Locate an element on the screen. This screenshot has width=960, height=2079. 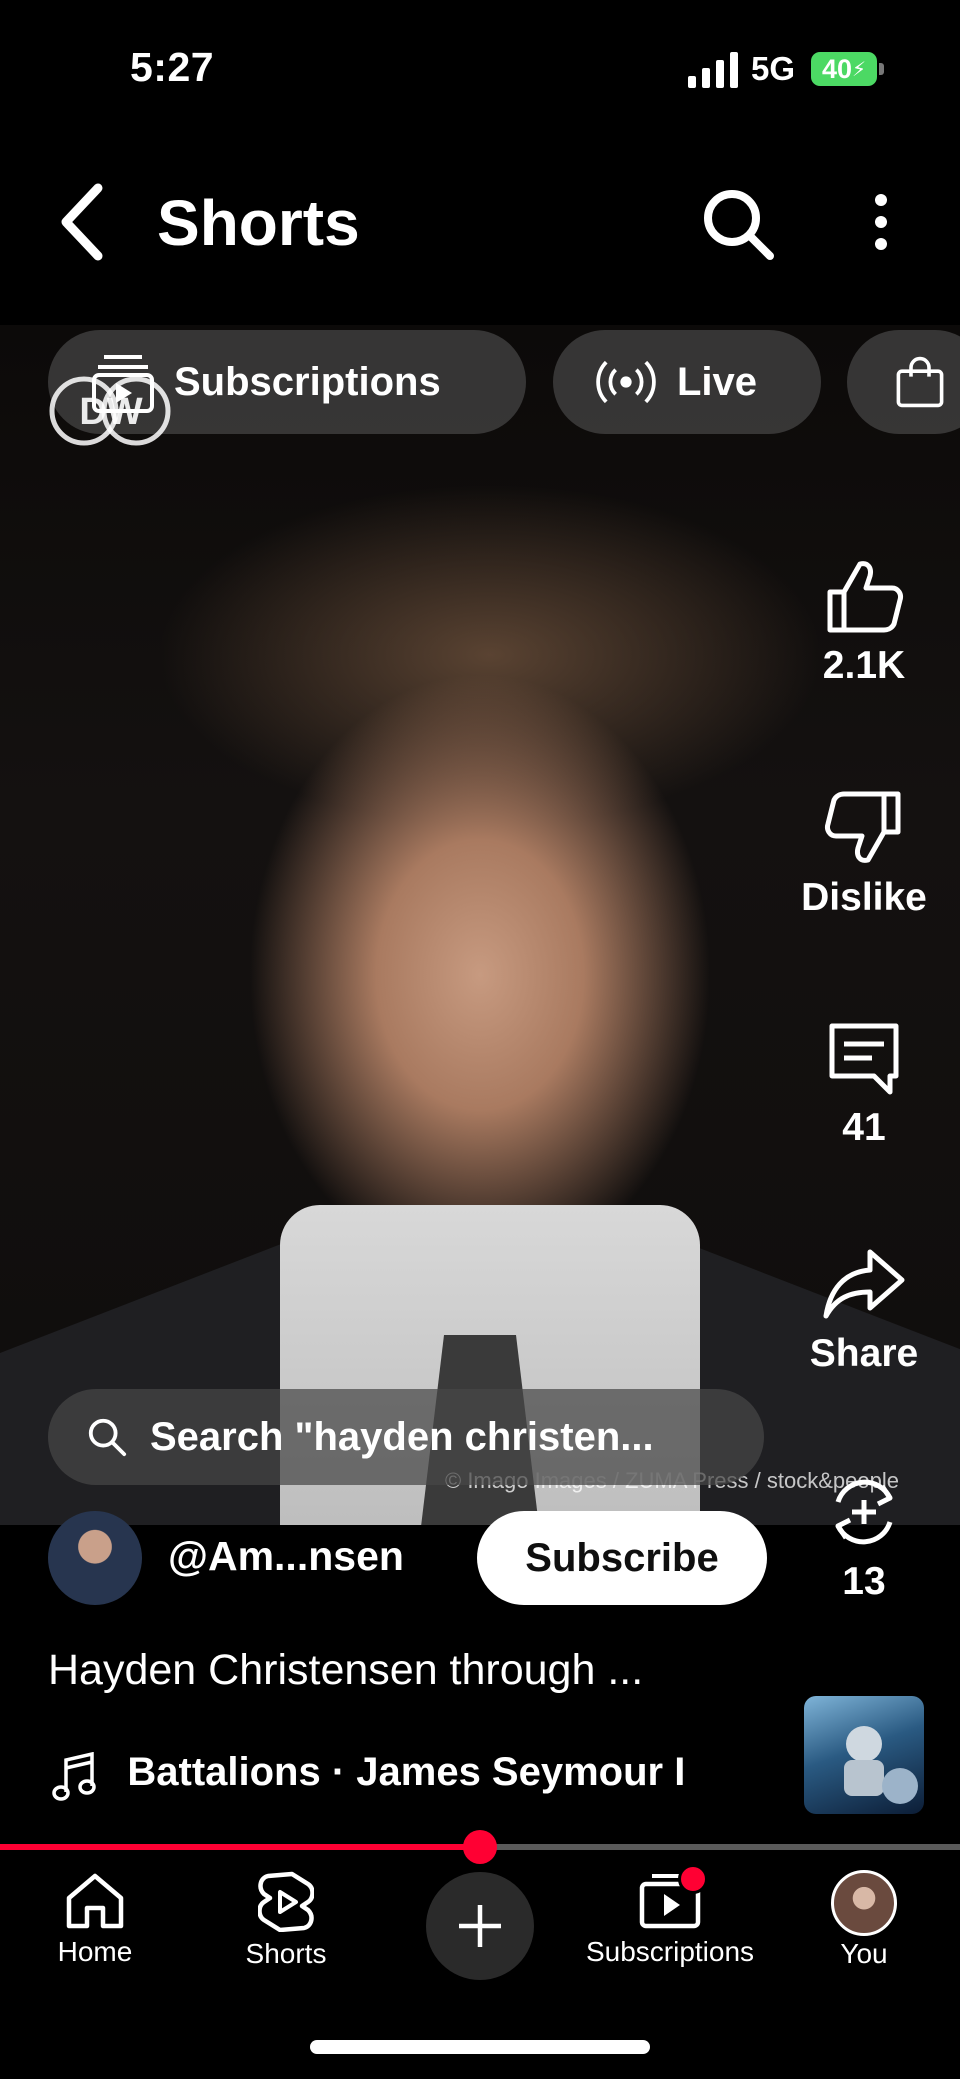
back-arrow-icon is located at coordinates (84, 222).